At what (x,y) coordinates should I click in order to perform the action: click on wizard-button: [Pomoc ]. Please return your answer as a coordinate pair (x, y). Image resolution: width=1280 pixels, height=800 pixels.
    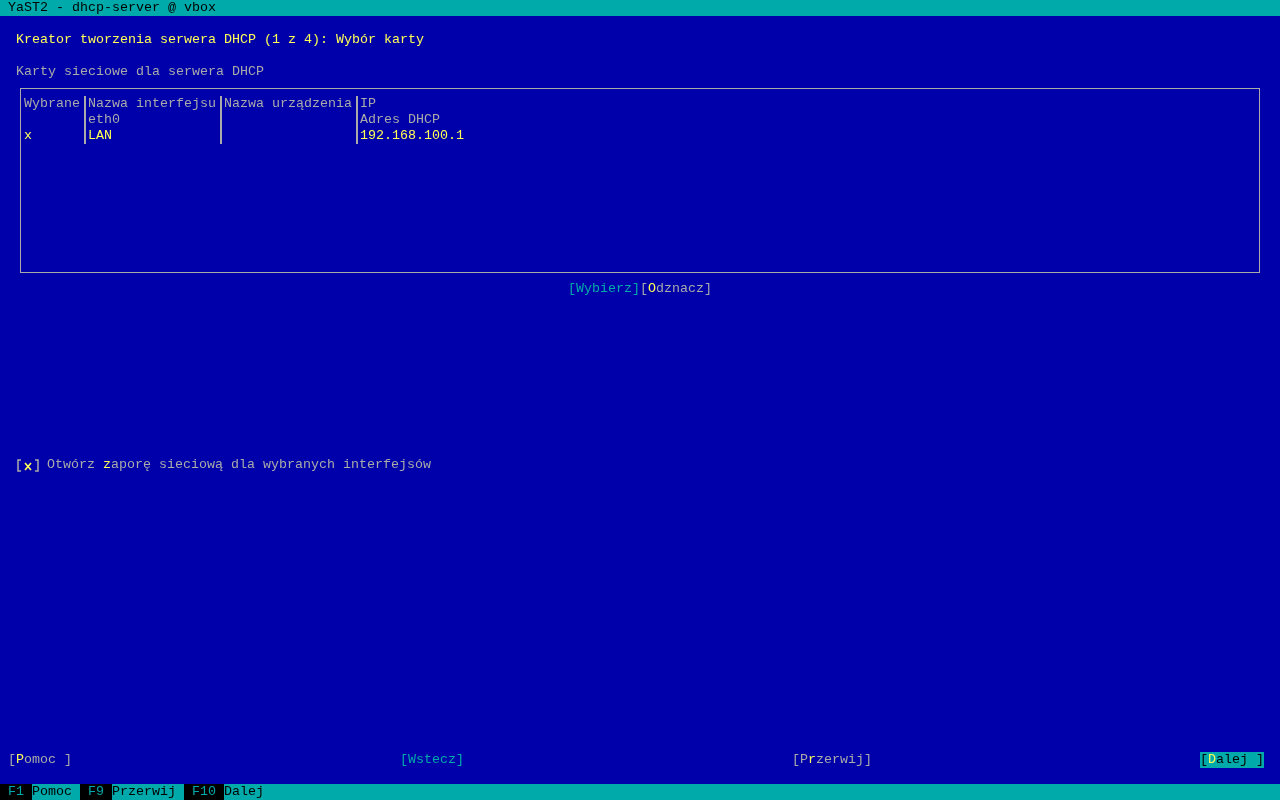
    Looking at the image, I should click on (40, 760).